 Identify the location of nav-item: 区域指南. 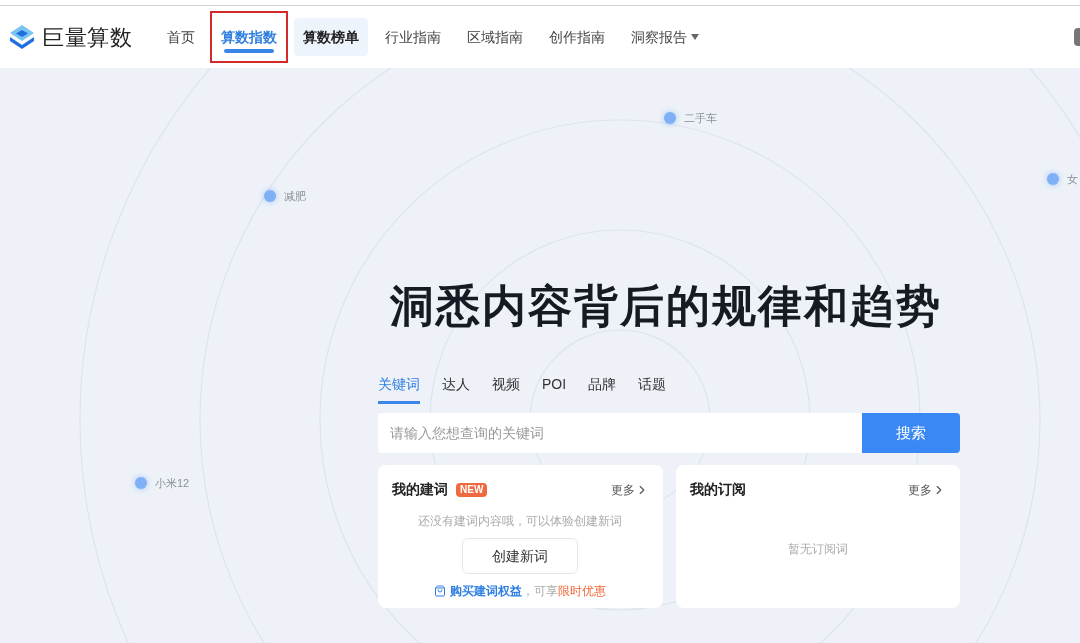
(495, 37).